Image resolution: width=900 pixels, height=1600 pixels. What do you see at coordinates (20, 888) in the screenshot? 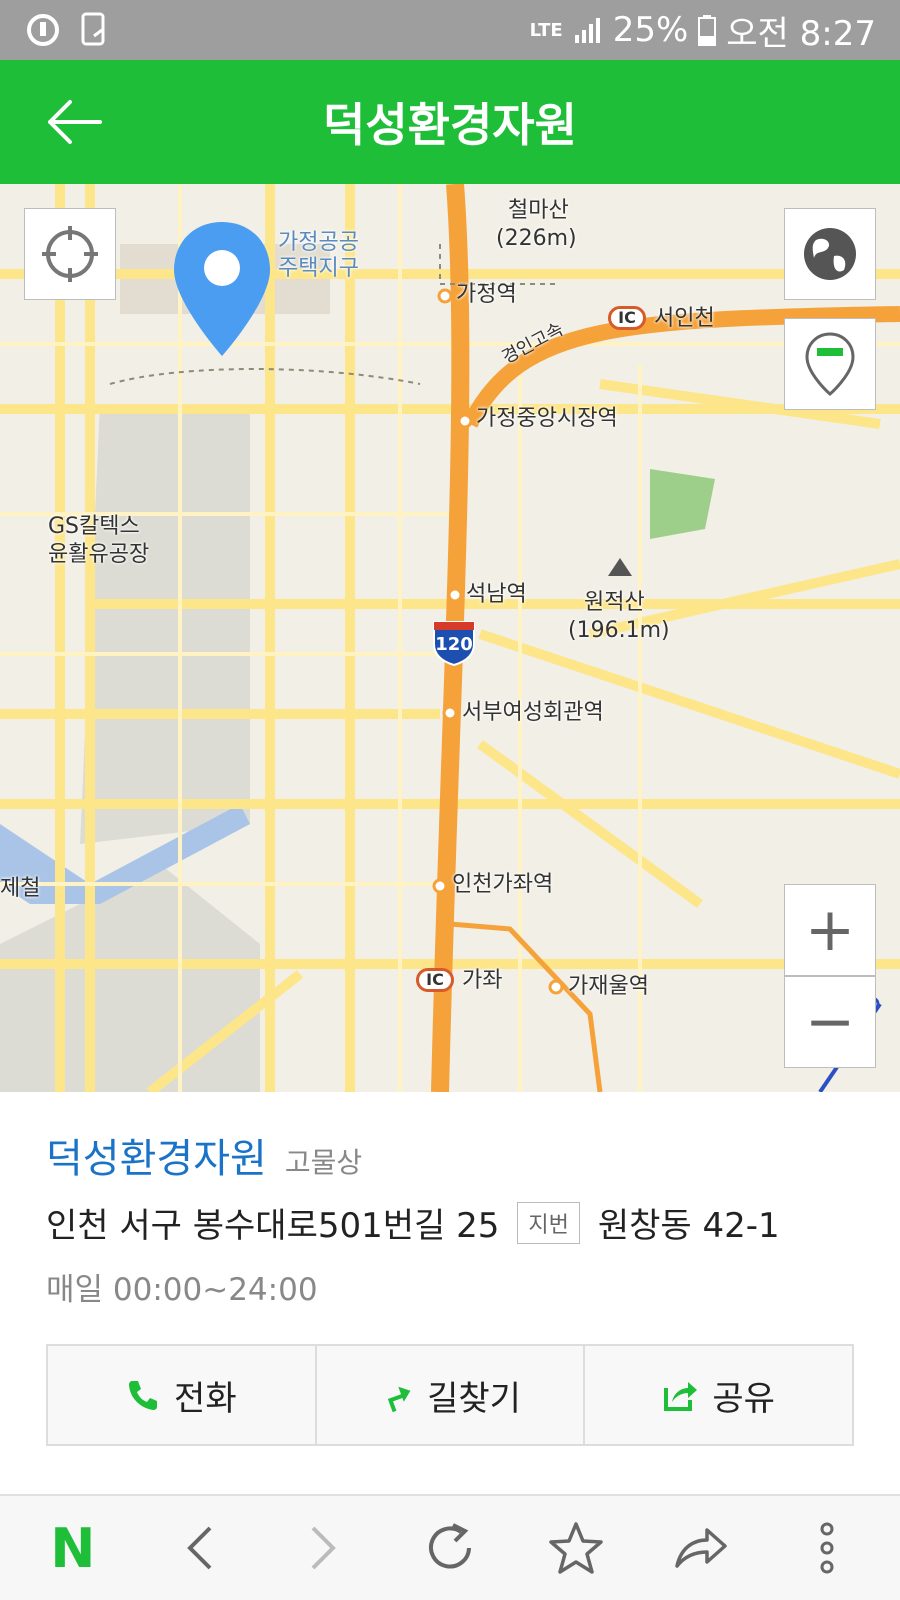
I see `map-label: 제철` at bounding box center [20, 888].